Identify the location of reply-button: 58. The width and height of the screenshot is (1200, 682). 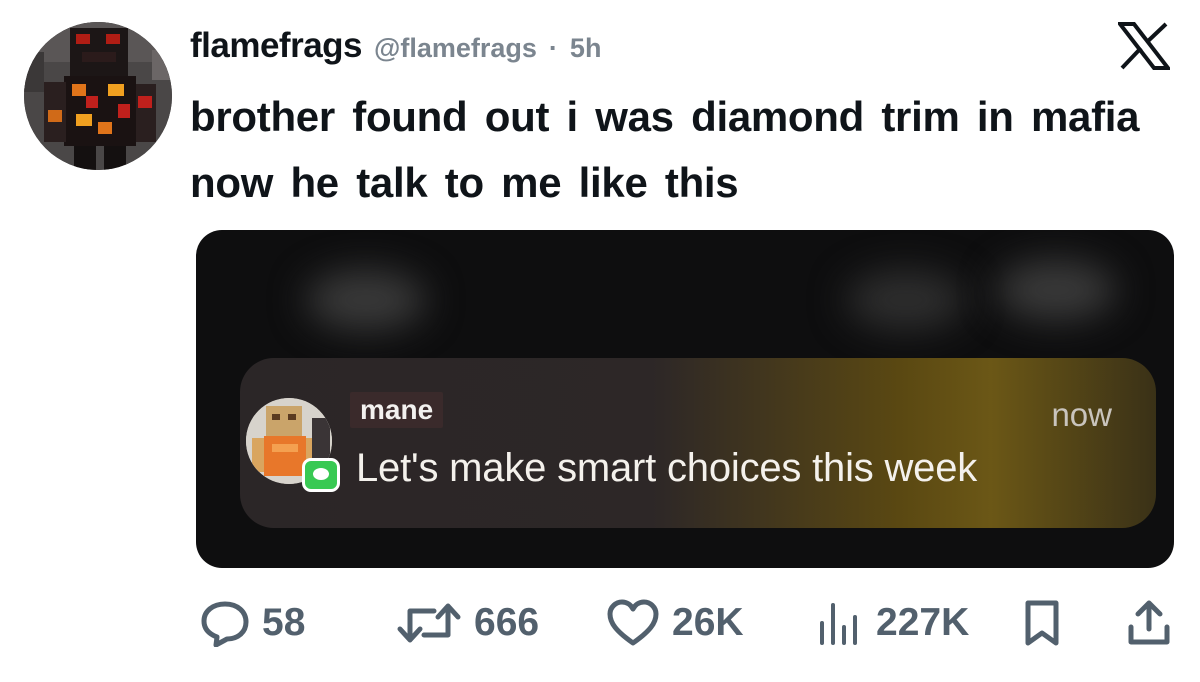
(252, 623).